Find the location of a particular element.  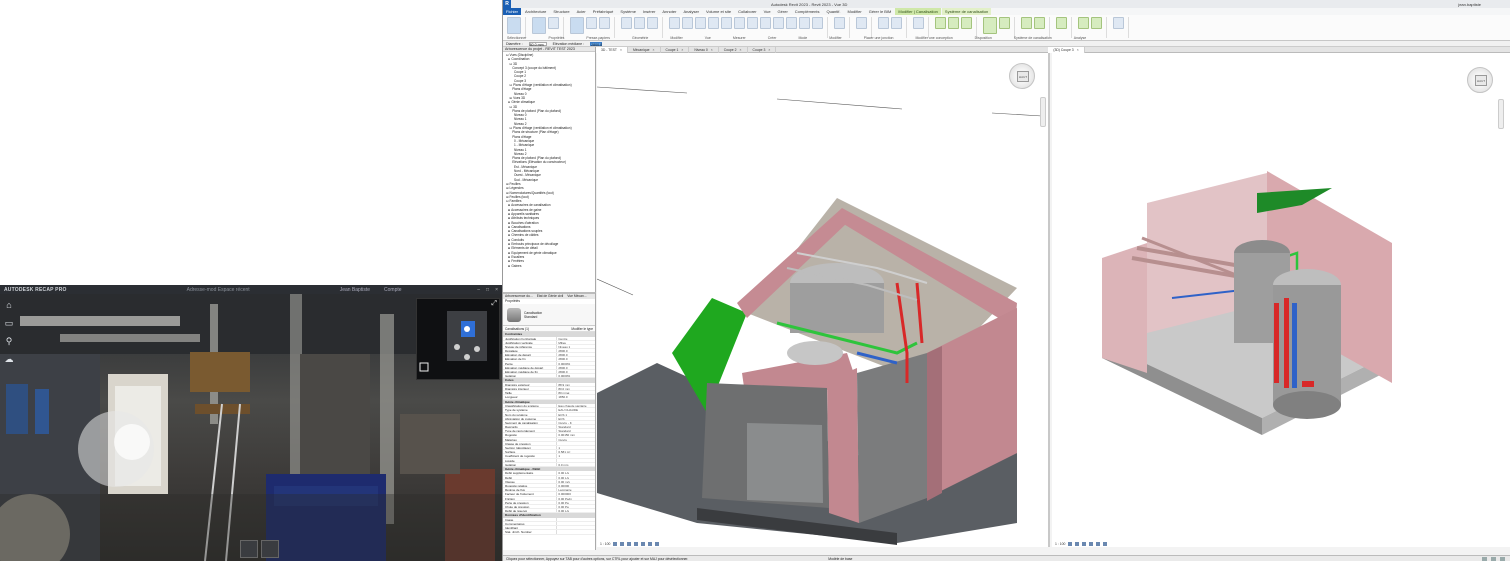

ribbon-tab-view: Vue is located at coordinates (767, 11).